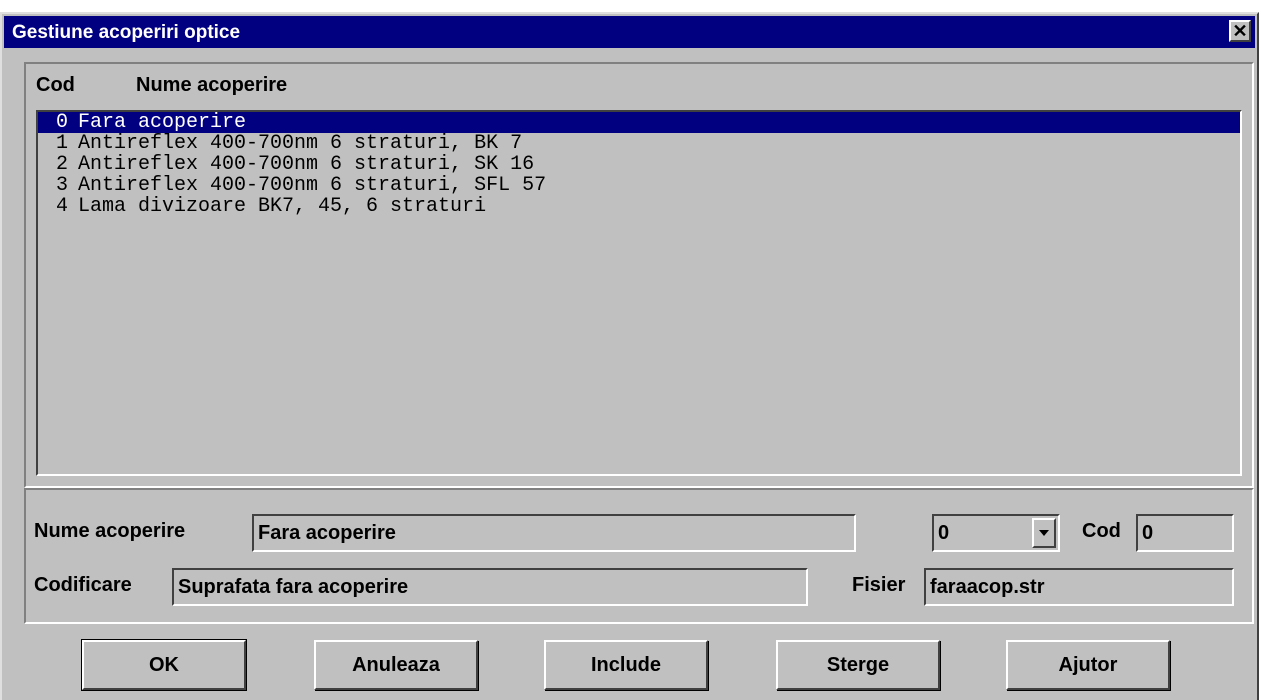  Describe the element at coordinates (490, 587) in the screenshot. I see `codificare-field: Suprafata fara acoperire` at that location.